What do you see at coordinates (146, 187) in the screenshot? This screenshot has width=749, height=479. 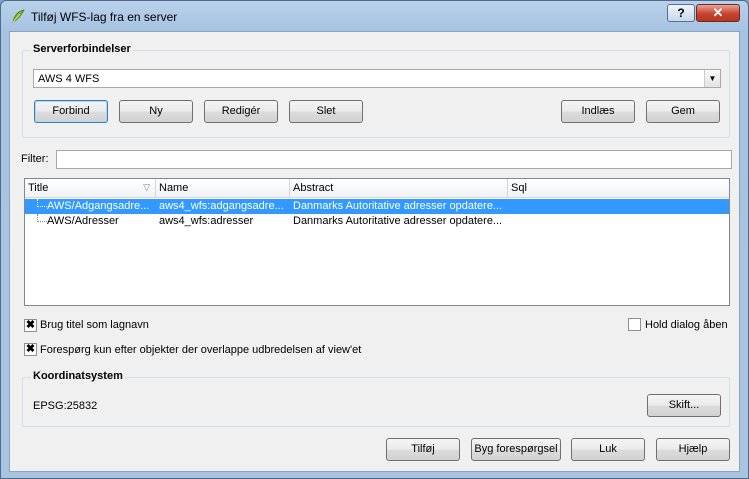 I see `sort-icon: ▽` at bounding box center [146, 187].